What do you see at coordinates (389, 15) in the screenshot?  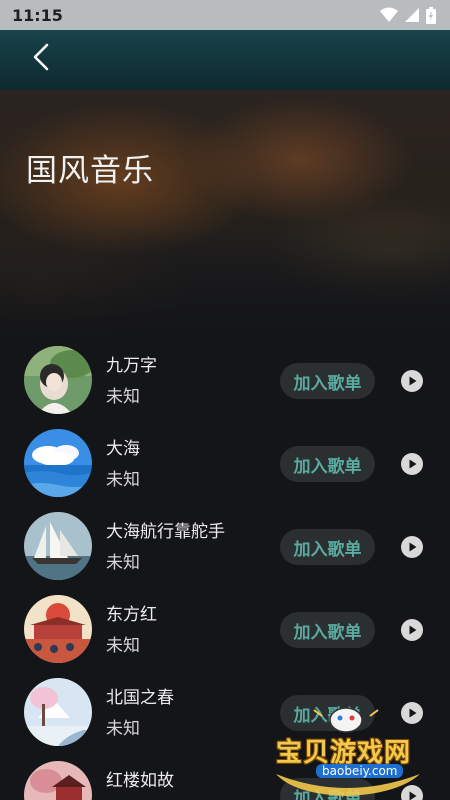 I see `wifi-icon` at bounding box center [389, 15].